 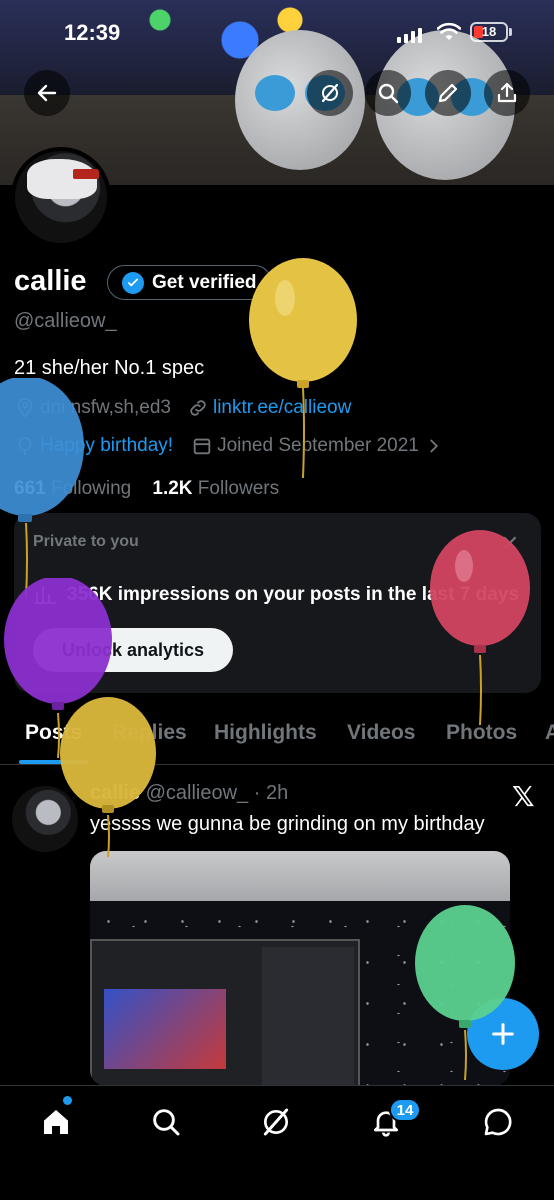 I want to click on verified-badge-icon, so click(x=133, y=282).